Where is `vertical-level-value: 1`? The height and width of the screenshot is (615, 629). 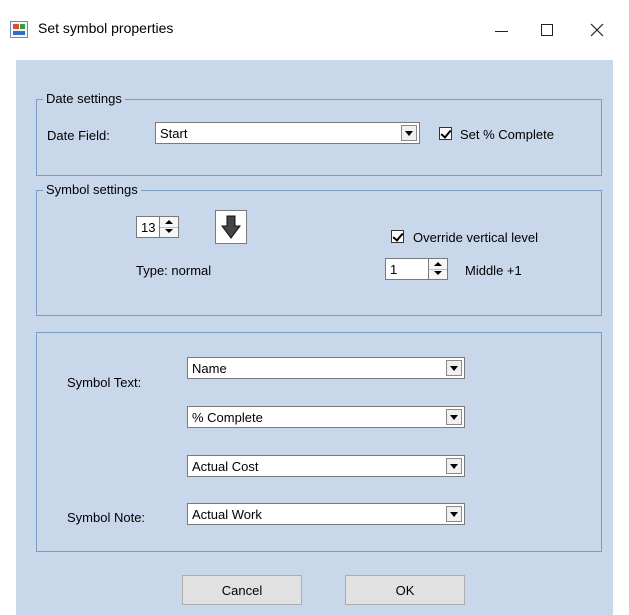 vertical-level-value: 1 is located at coordinates (394, 269).